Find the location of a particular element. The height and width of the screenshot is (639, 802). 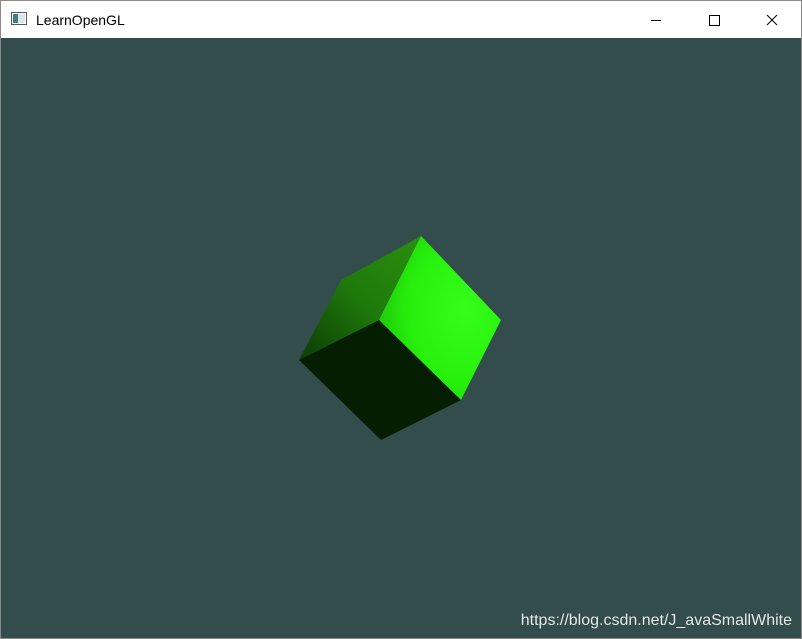

close-icon is located at coordinates (772, 20).